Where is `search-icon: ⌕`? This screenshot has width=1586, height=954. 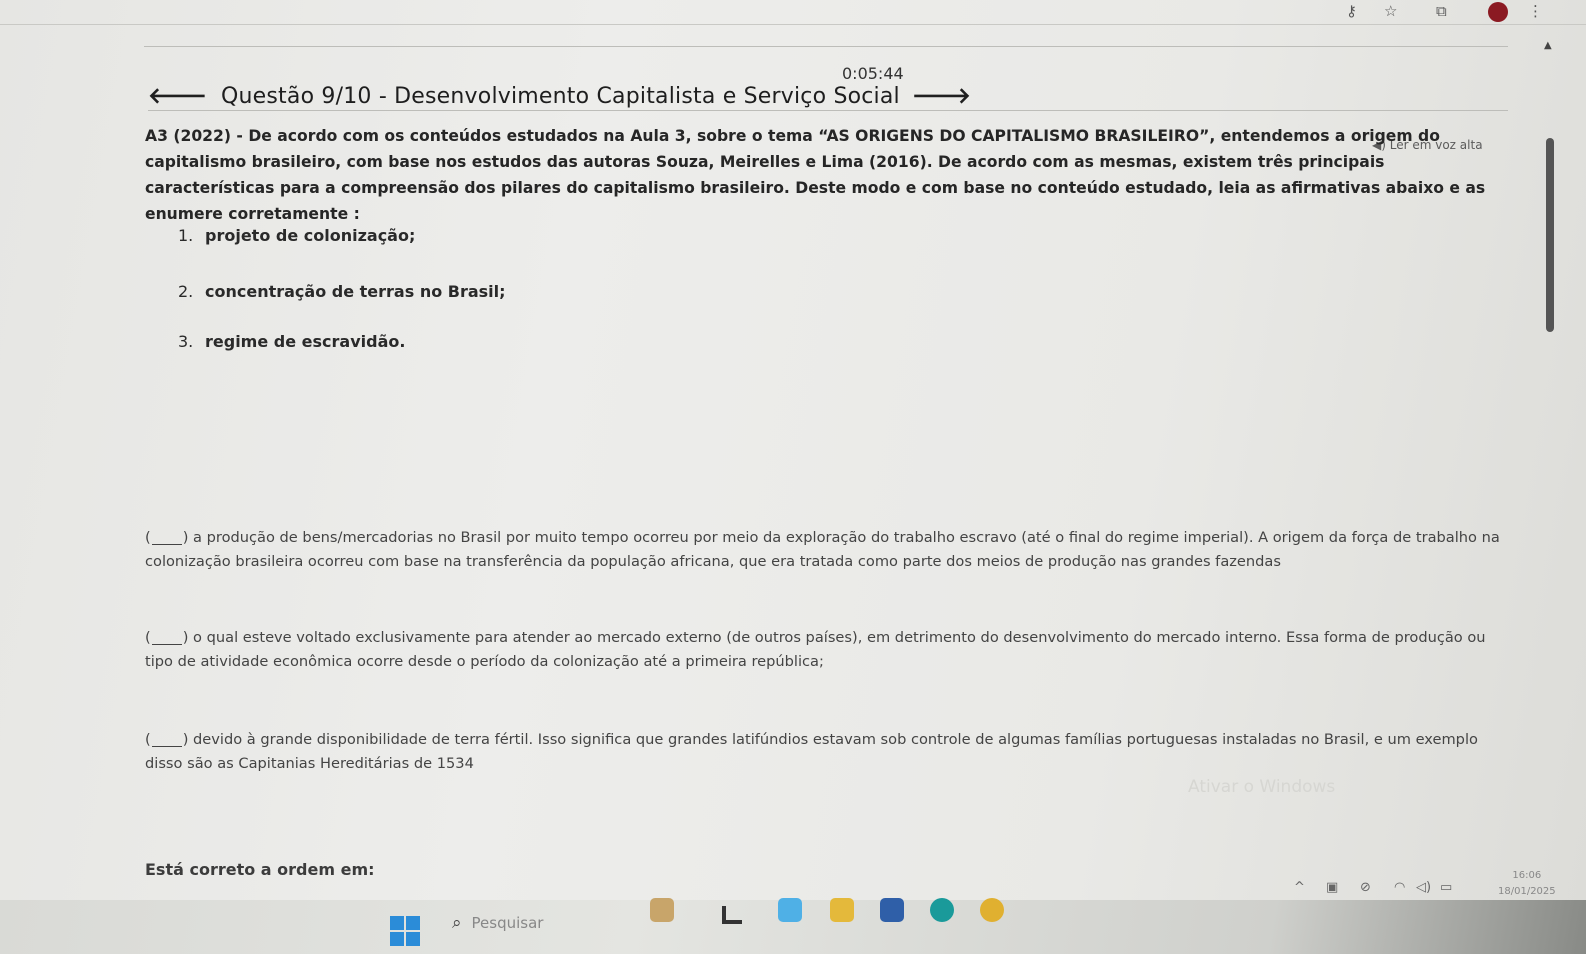 search-icon: ⌕ is located at coordinates (457, 923).